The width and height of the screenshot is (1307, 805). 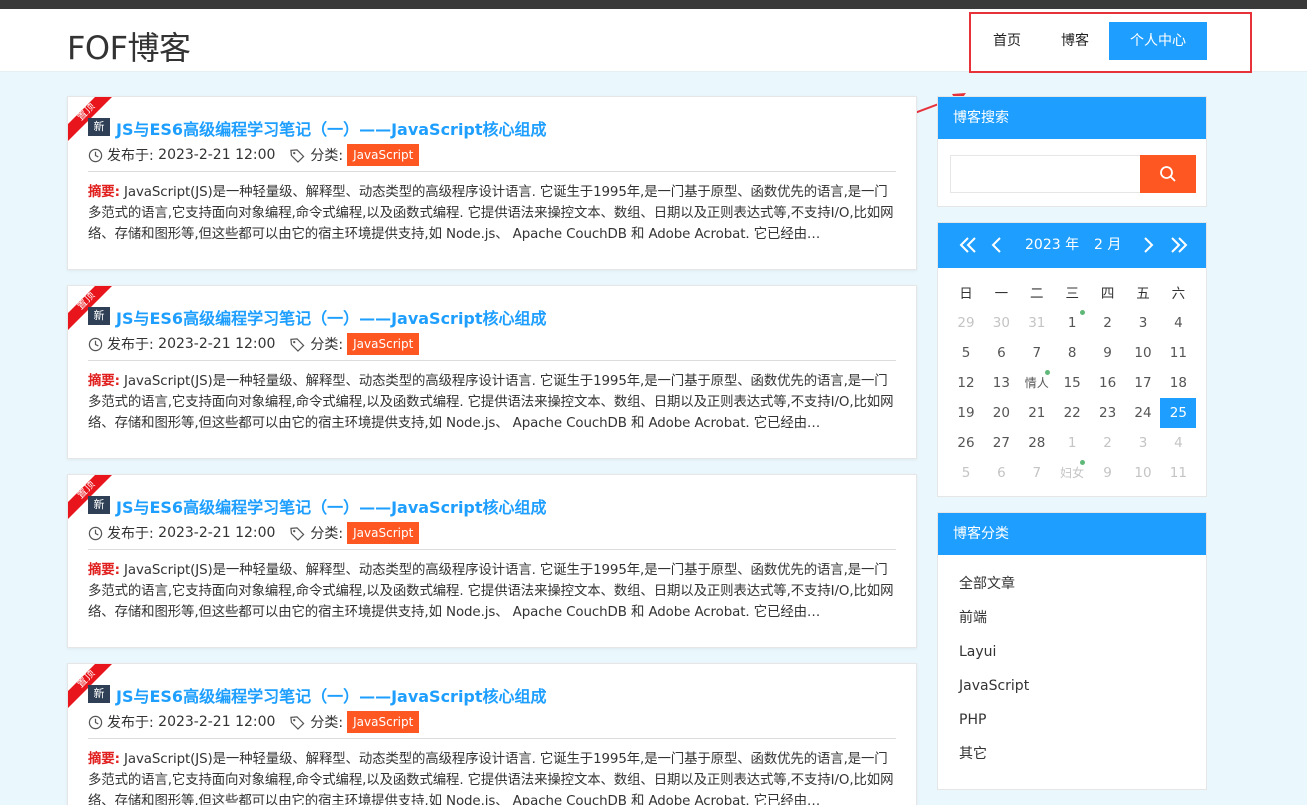 I want to click on calendar-day-today: 25, so click(x=1178, y=413).